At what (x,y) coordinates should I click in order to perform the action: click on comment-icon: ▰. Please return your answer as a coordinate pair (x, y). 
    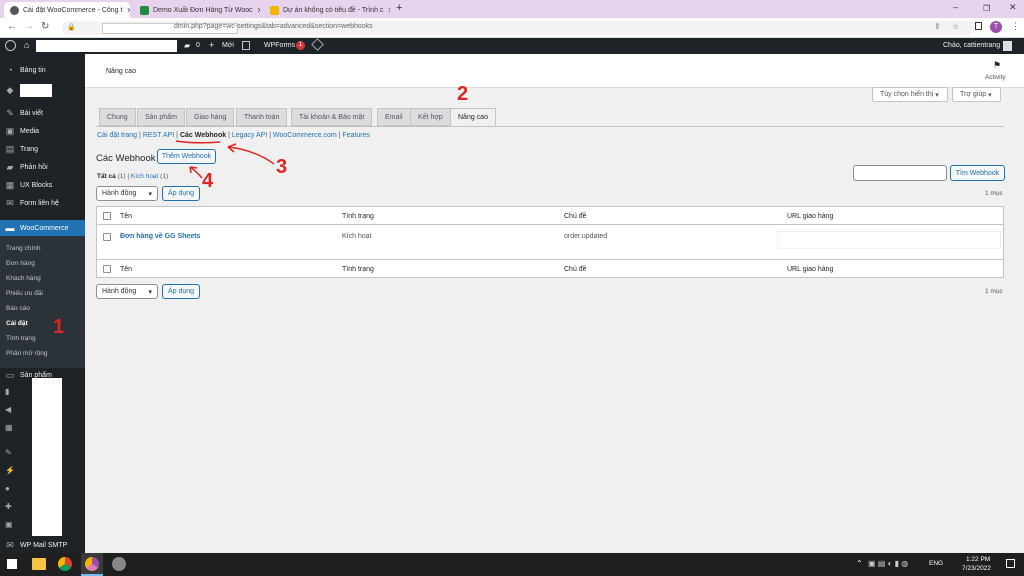
    Looking at the image, I should click on (187, 45).